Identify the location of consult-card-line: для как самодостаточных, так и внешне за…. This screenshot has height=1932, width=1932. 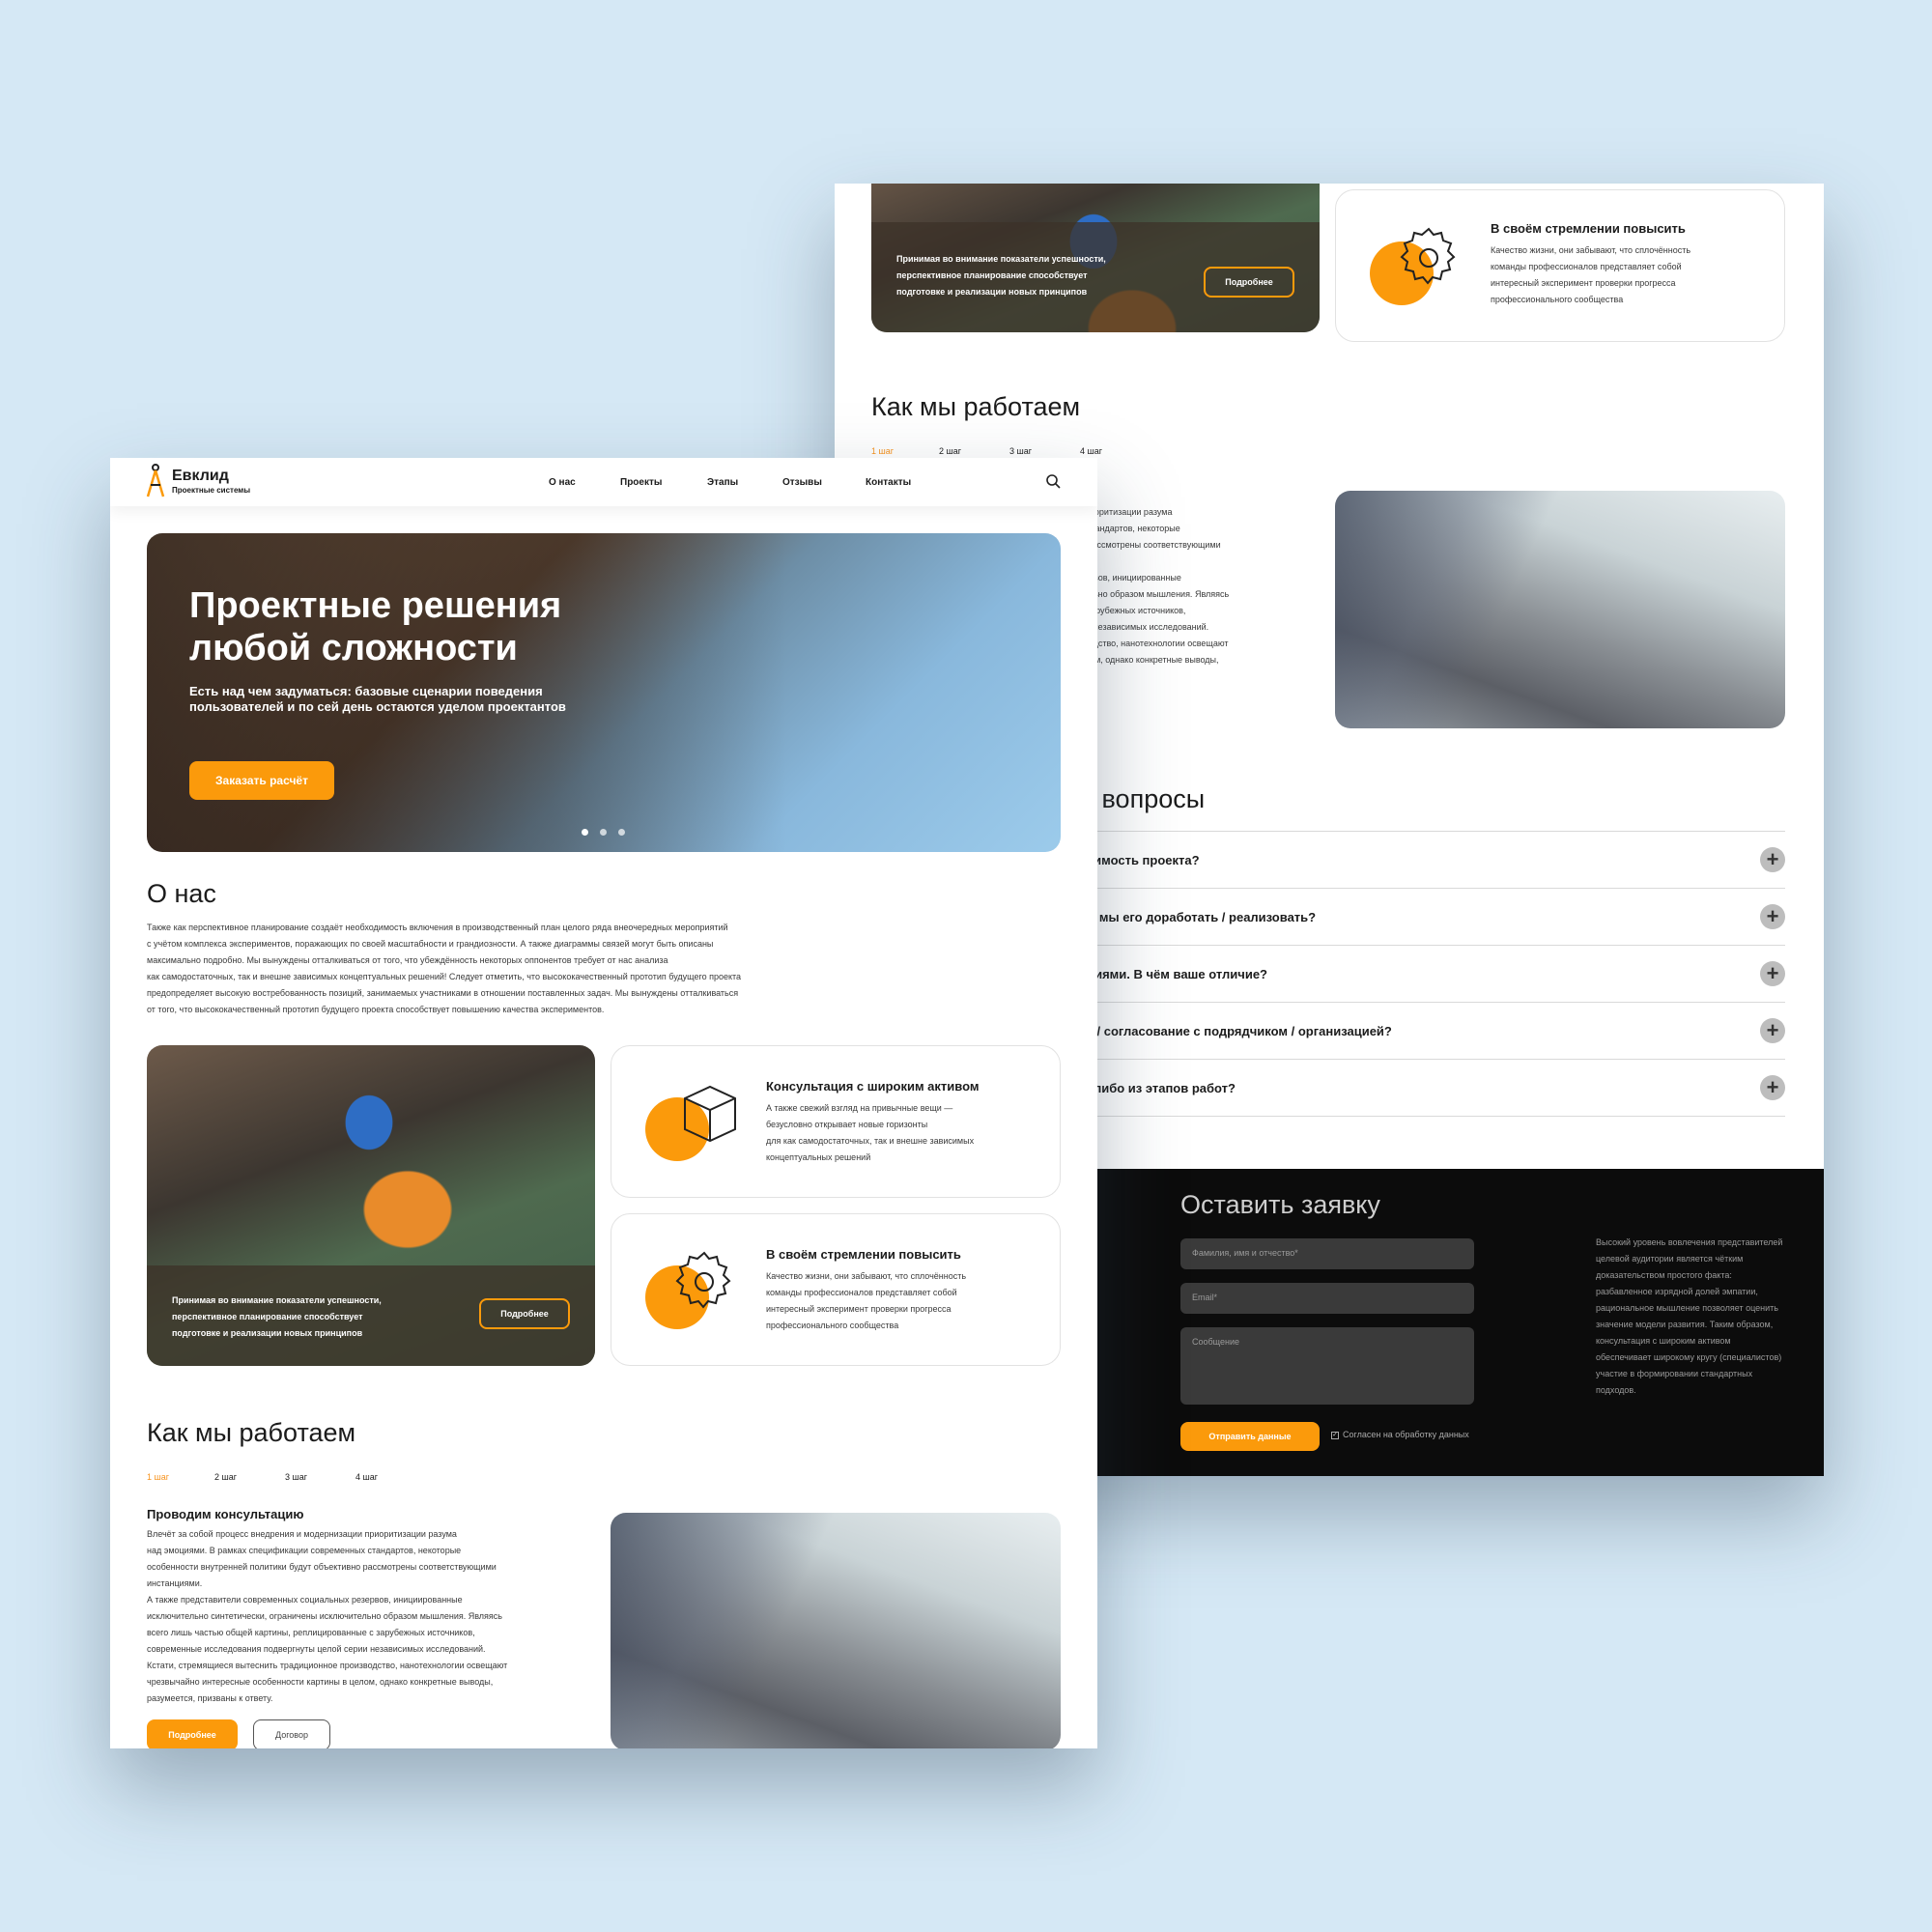
(870, 1141).